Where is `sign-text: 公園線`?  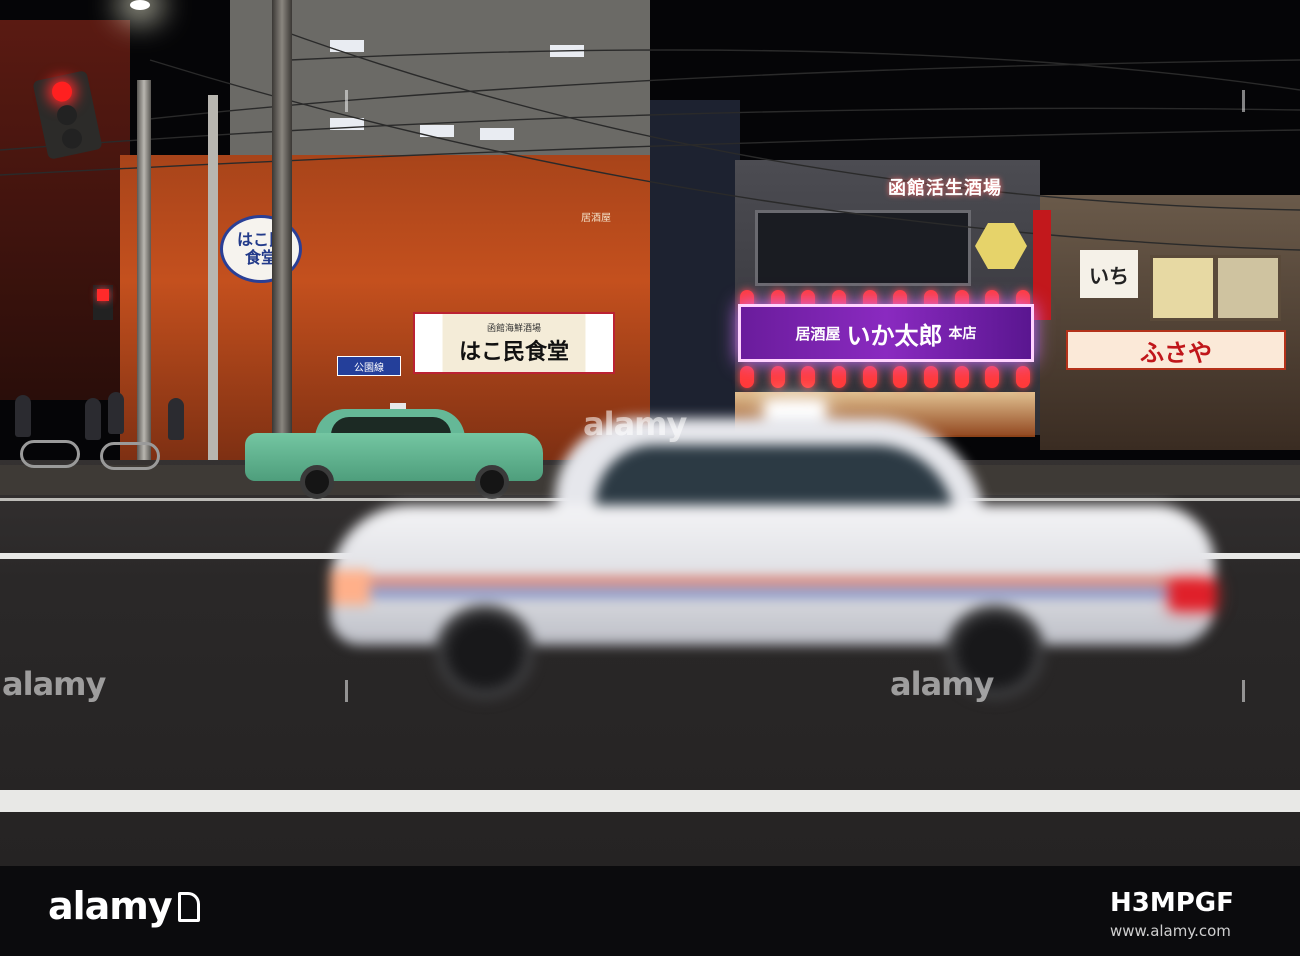 sign-text: 公園線 is located at coordinates (369, 368).